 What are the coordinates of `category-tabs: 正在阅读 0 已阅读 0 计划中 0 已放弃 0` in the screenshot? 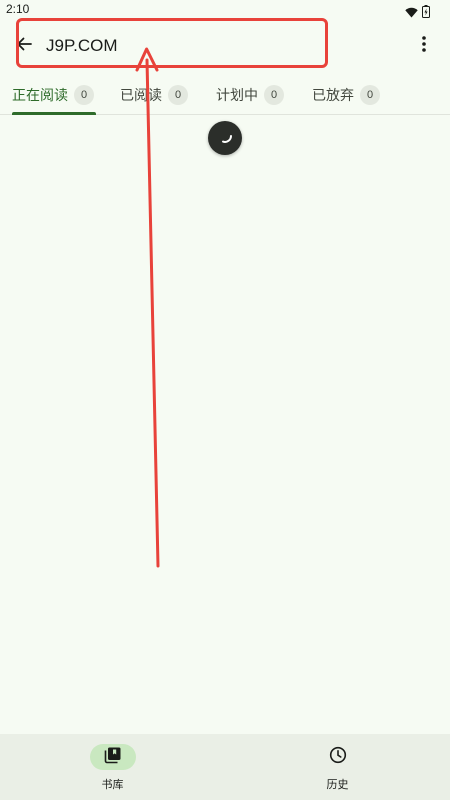 It's located at (225, 95).